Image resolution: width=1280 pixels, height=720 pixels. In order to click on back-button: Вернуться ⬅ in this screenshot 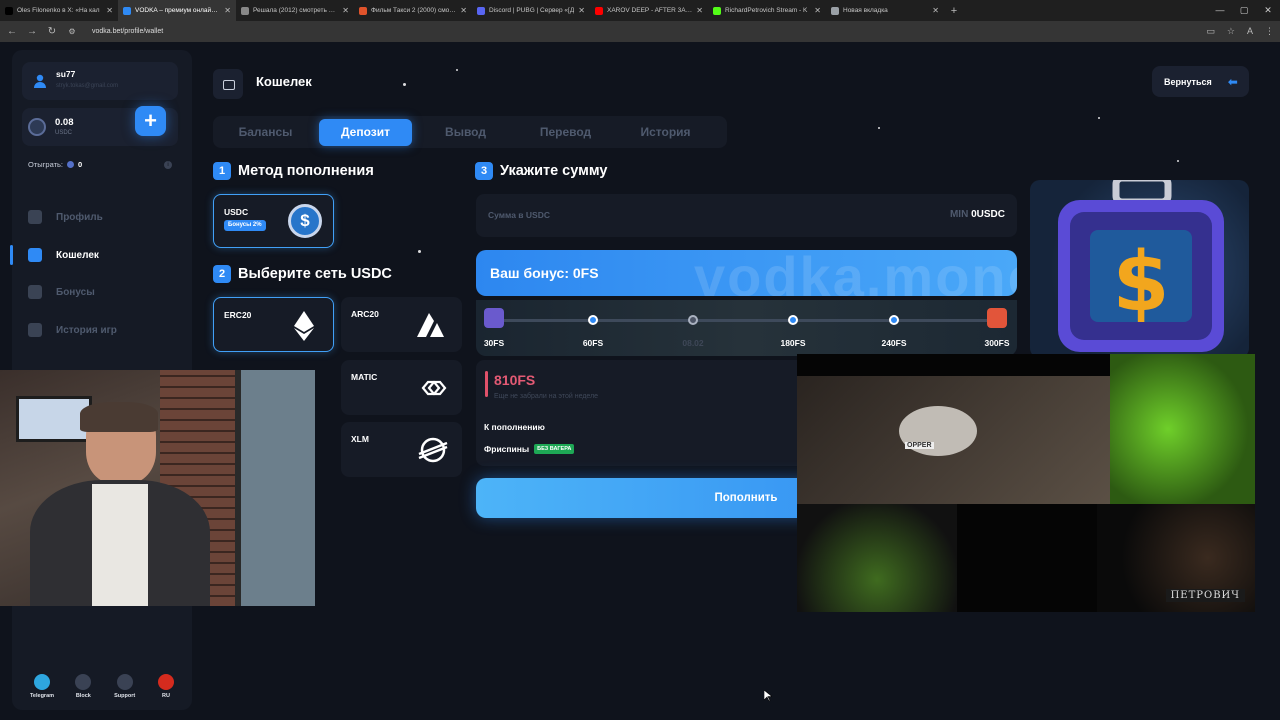, I will do `click(1200, 81)`.